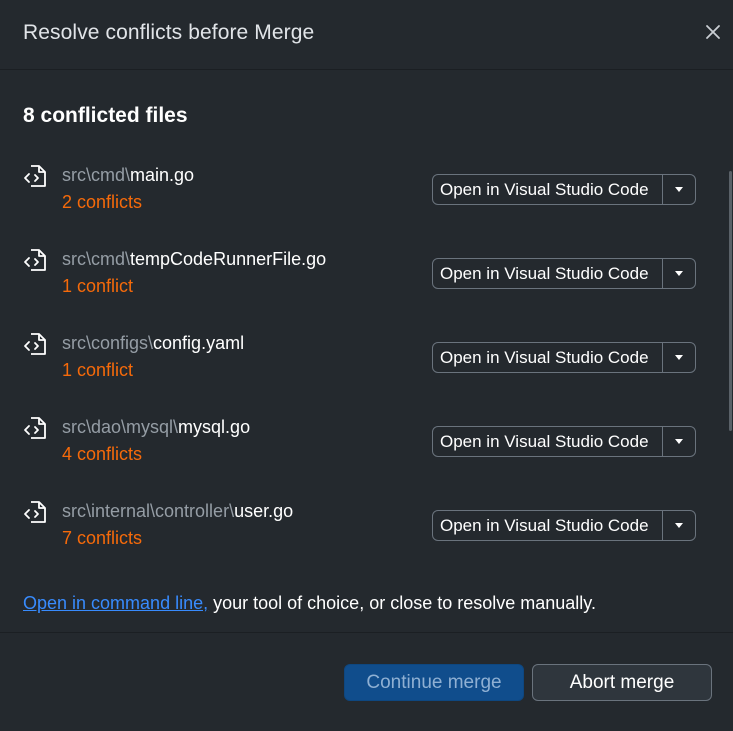  What do you see at coordinates (115, 603) in the screenshot?
I see `open-command-line-link: Open in command line,` at bounding box center [115, 603].